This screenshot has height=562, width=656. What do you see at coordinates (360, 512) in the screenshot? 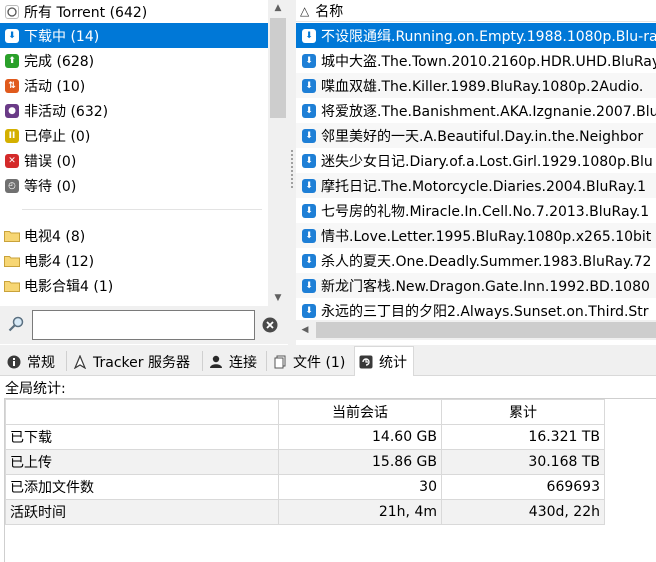
I see `stats-session-value: 21h, 4m` at bounding box center [360, 512].